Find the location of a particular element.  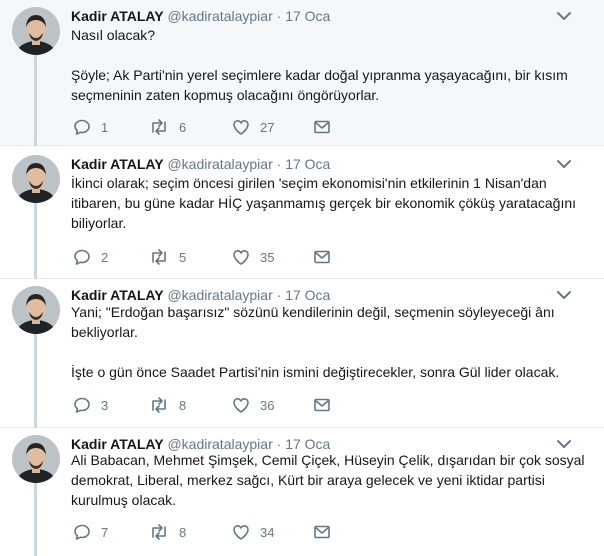

like-count: 36 is located at coordinates (267, 405).